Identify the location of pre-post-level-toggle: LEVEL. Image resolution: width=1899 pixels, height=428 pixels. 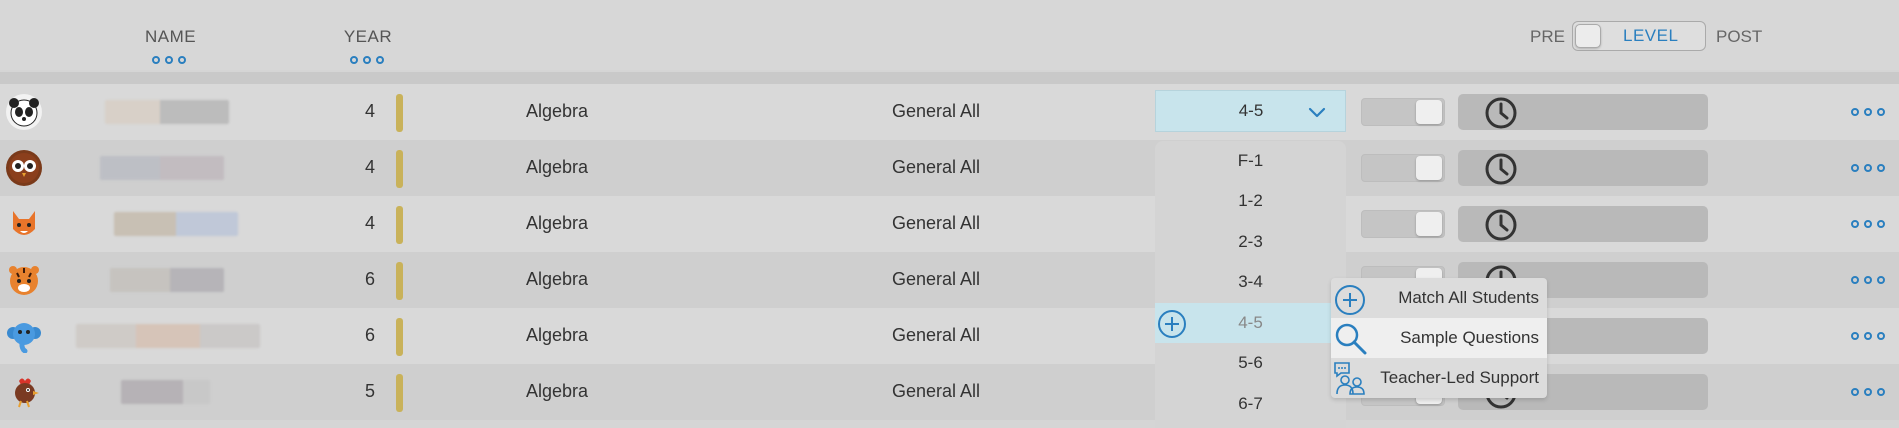
(1639, 36).